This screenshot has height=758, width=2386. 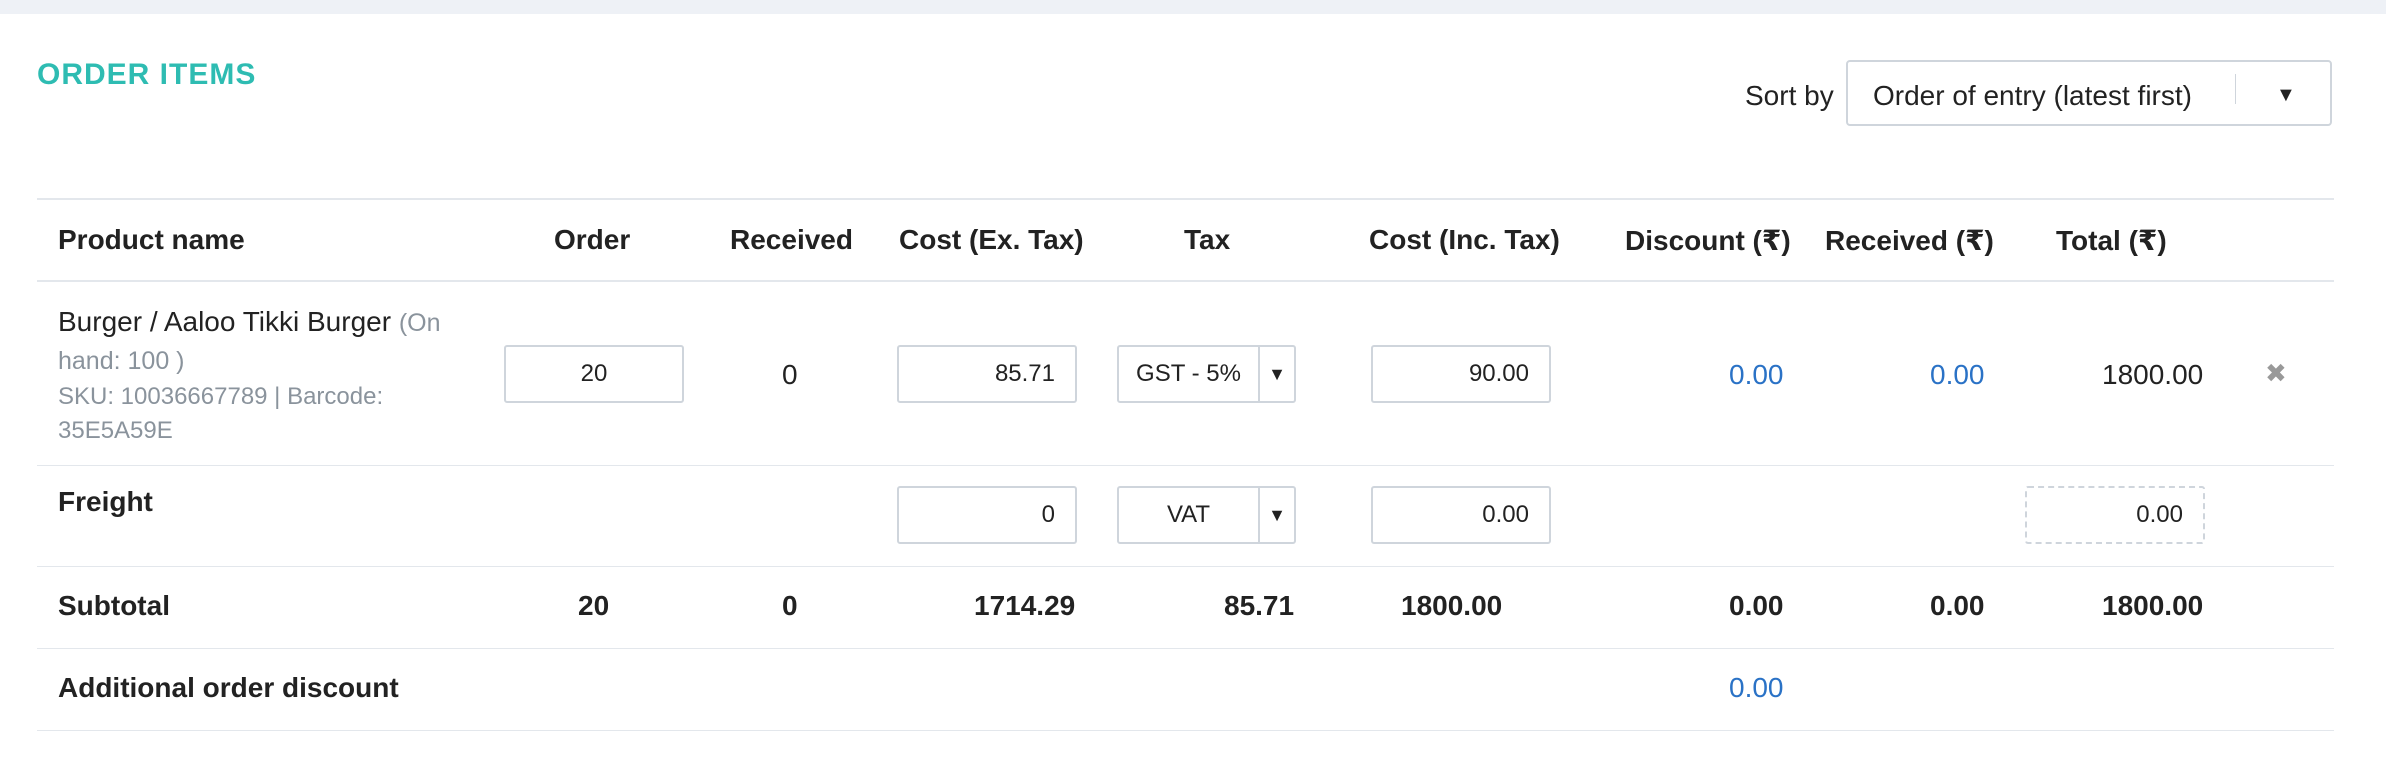 I want to click on subtotal-received-amount: 0.00, so click(x=1957, y=605).